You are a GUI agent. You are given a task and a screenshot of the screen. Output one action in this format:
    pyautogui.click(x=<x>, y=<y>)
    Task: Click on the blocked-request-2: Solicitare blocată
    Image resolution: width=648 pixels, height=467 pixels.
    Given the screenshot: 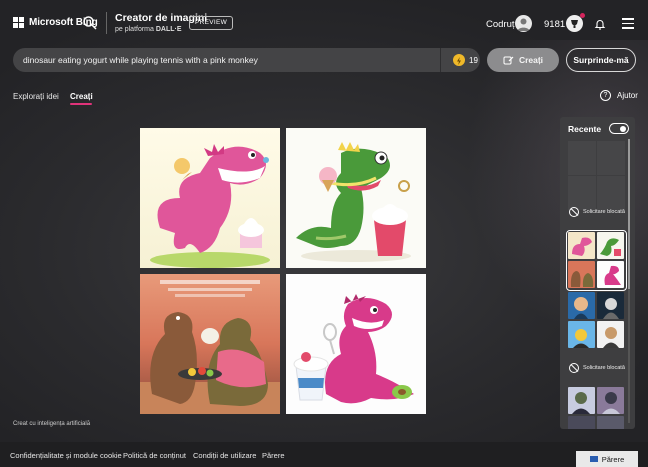 What is the action you would take?
    pyautogui.click(x=597, y=368)
    